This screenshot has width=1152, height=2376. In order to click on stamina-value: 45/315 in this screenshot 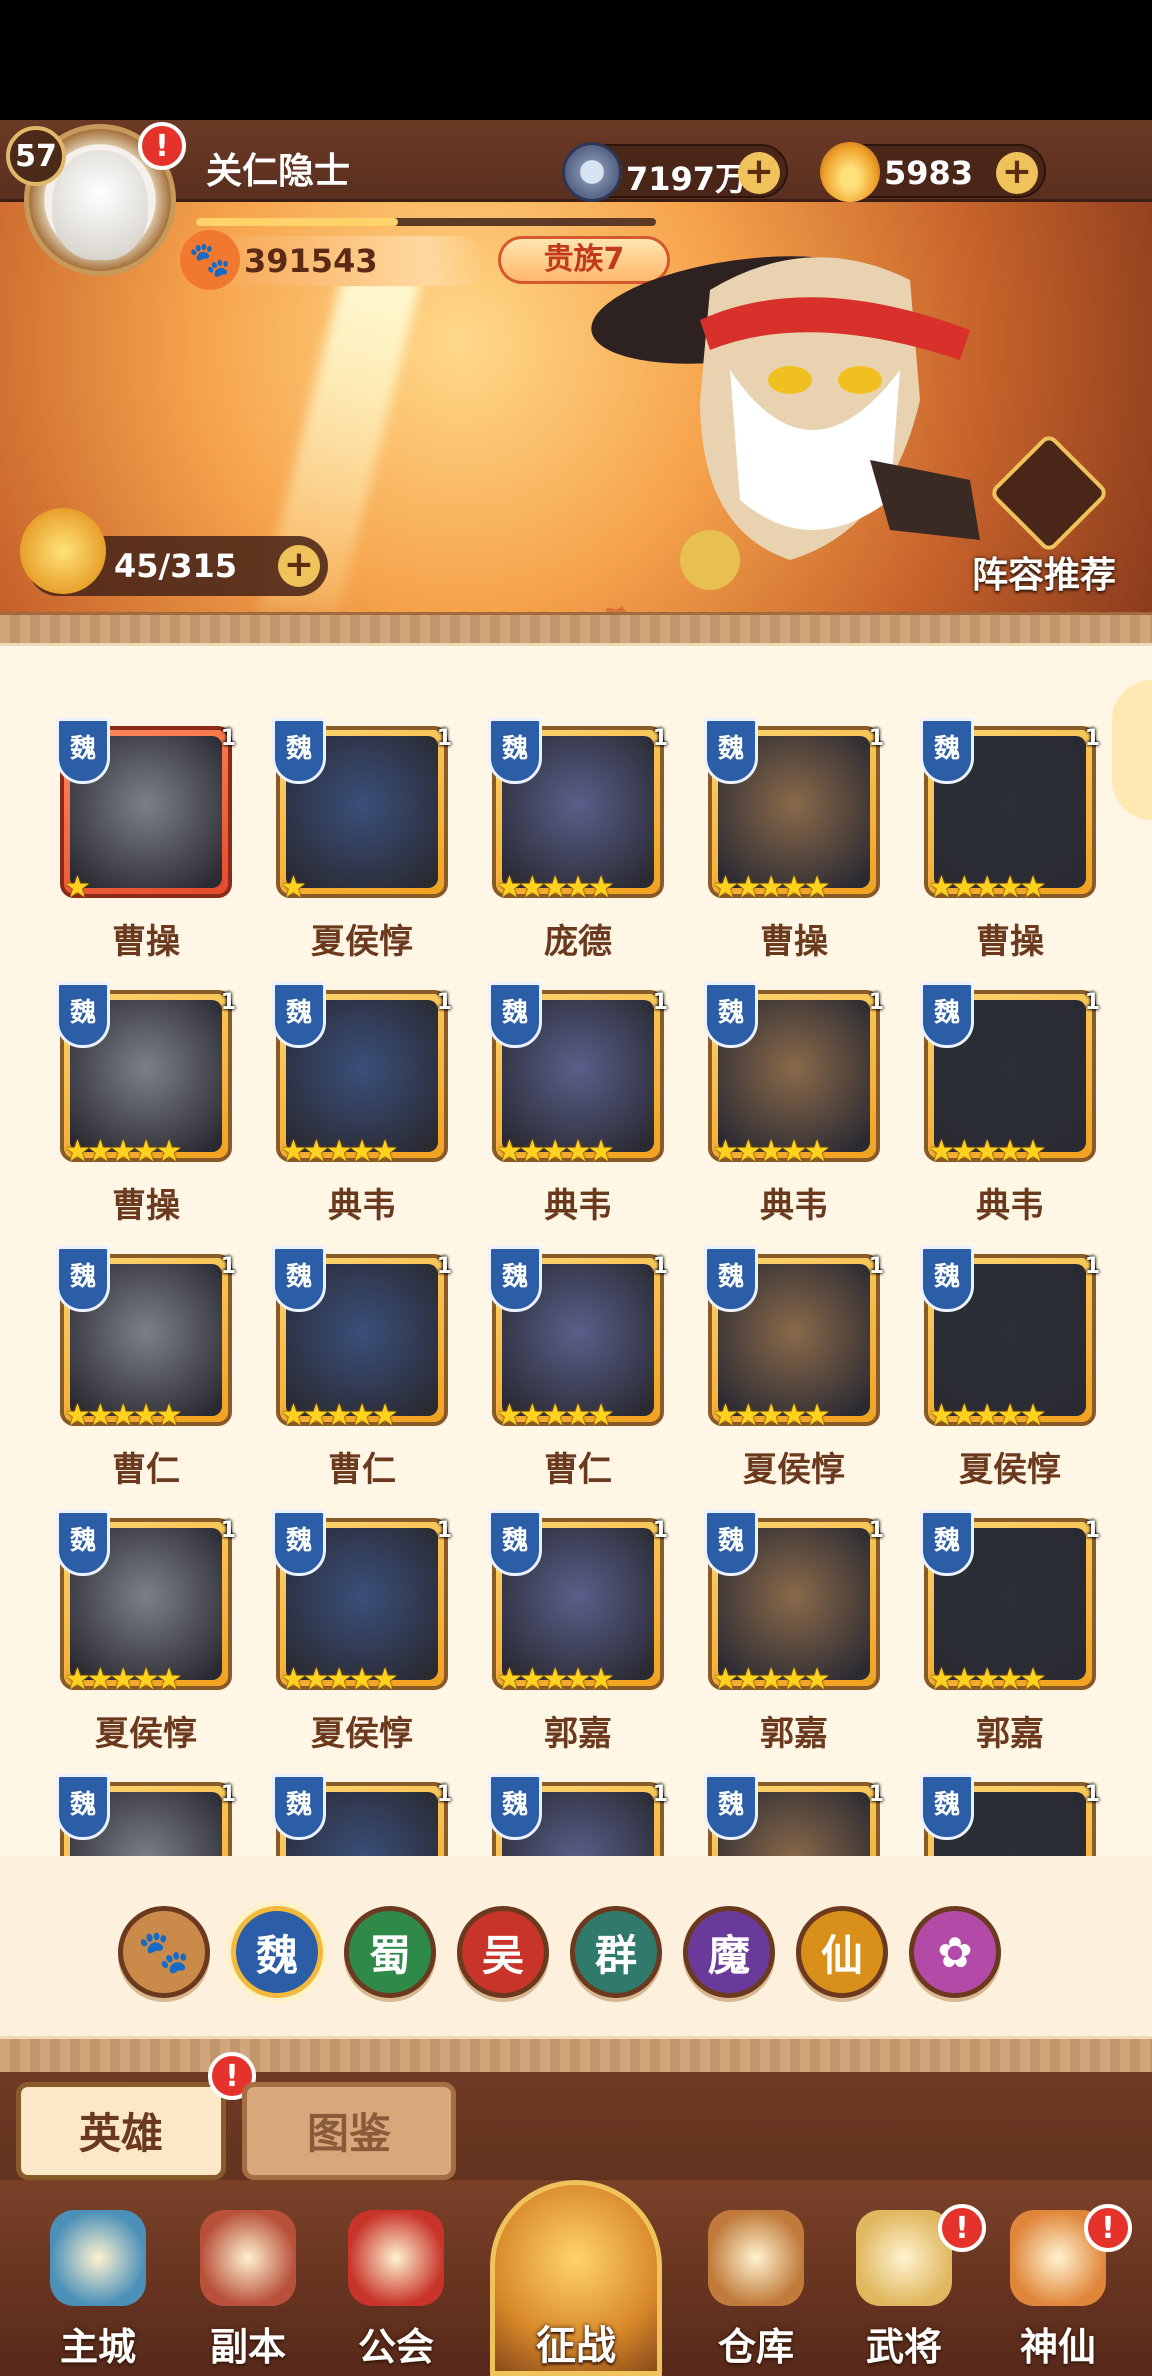, I will do `click(176, 566)`.